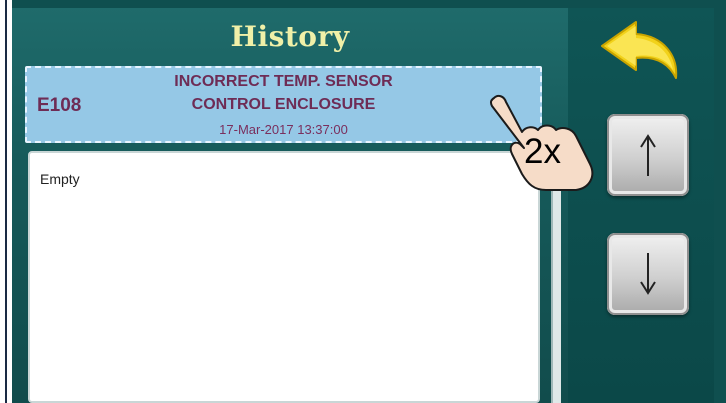 The height and width of the screenshot is (403, 726). I want to click on entry-message-line1: INCORRECT TEMP. SENSOR, so click(283, 81).